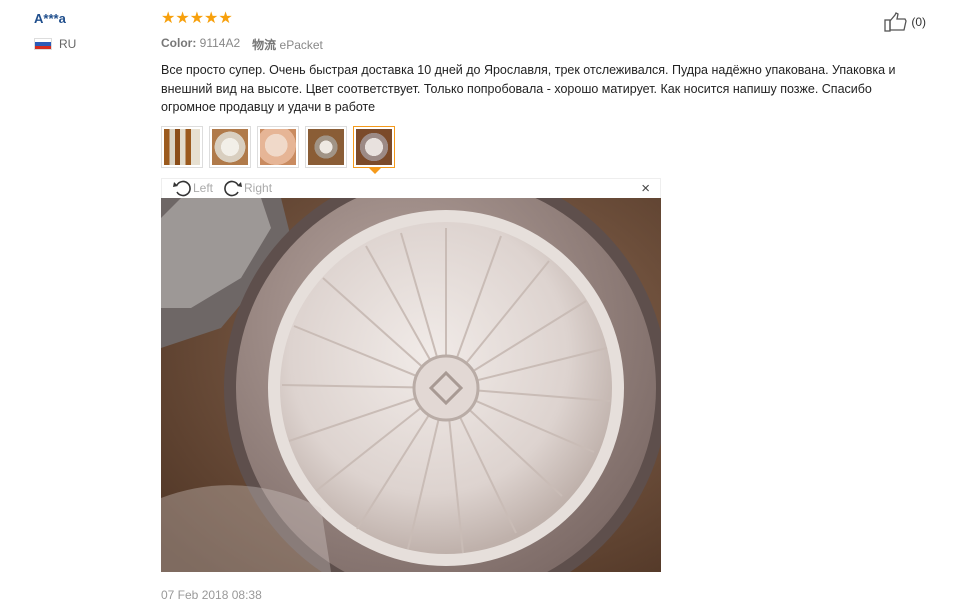  Describe the element at coordinates (179, 43) in the screenshot. I see `color-label: Color:` at that location.